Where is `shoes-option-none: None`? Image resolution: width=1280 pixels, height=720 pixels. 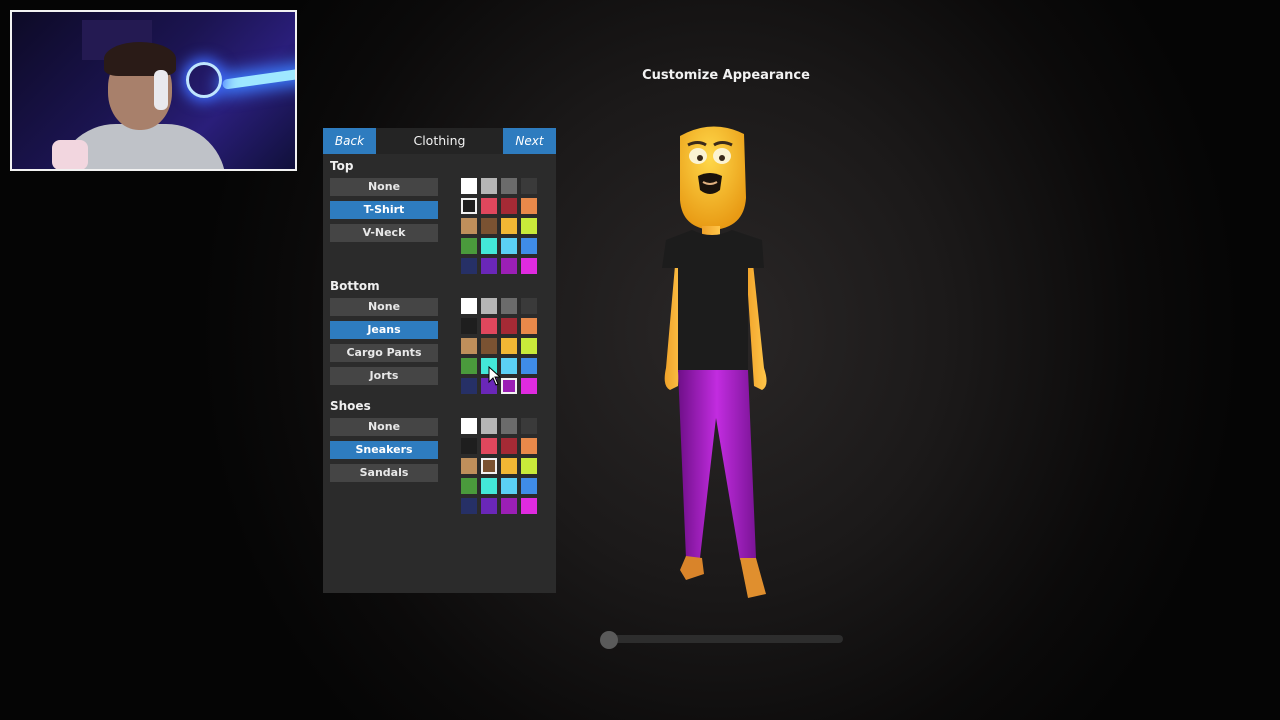 shoes-option-none: None is located at coordinates (384, 427).